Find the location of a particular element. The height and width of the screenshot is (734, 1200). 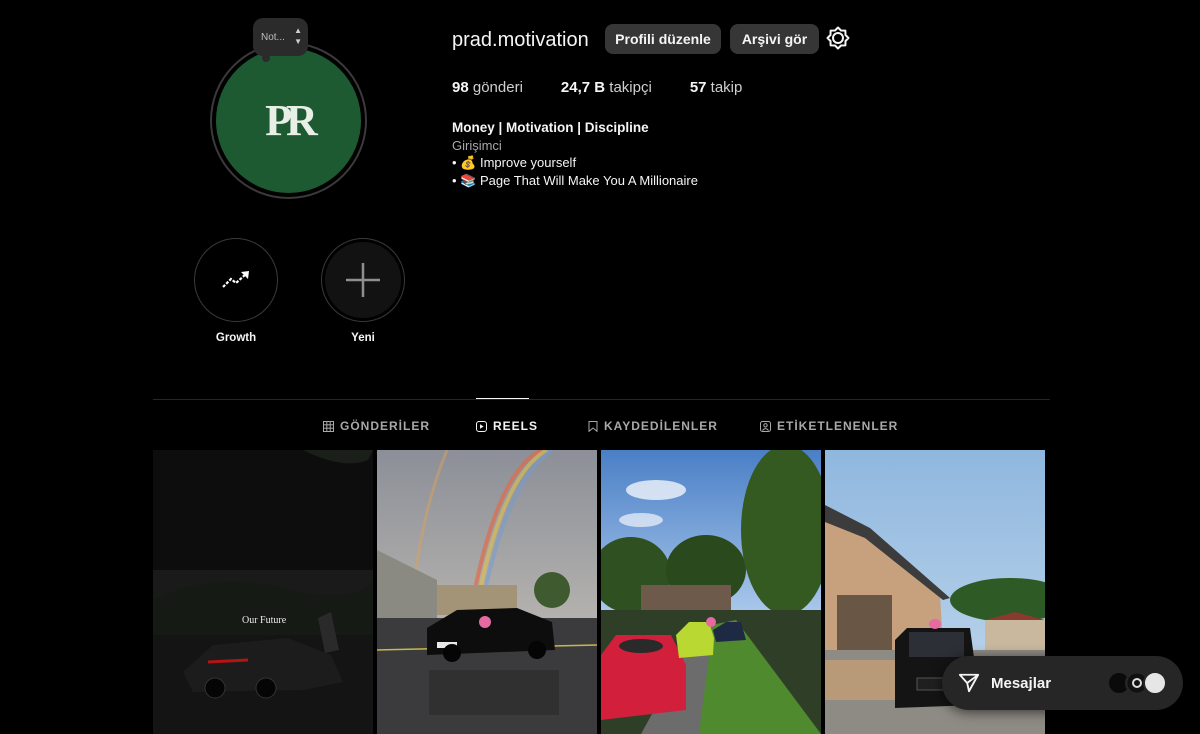

messages-label: Mesajlar is located at coordinates (1021, 683).